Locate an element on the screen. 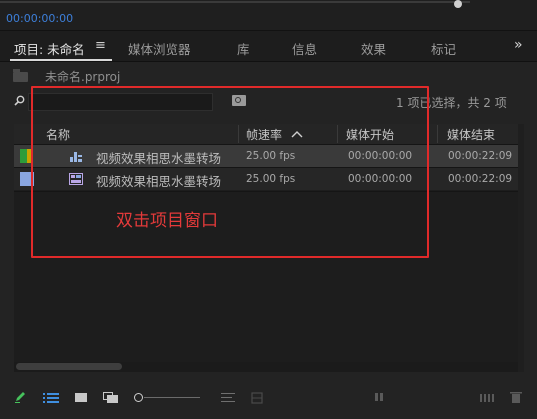 Image resolution: width=537 pixels, height=419 pixels. annotation-label: 双击项目窗口 is located at coordinates (167, 221).